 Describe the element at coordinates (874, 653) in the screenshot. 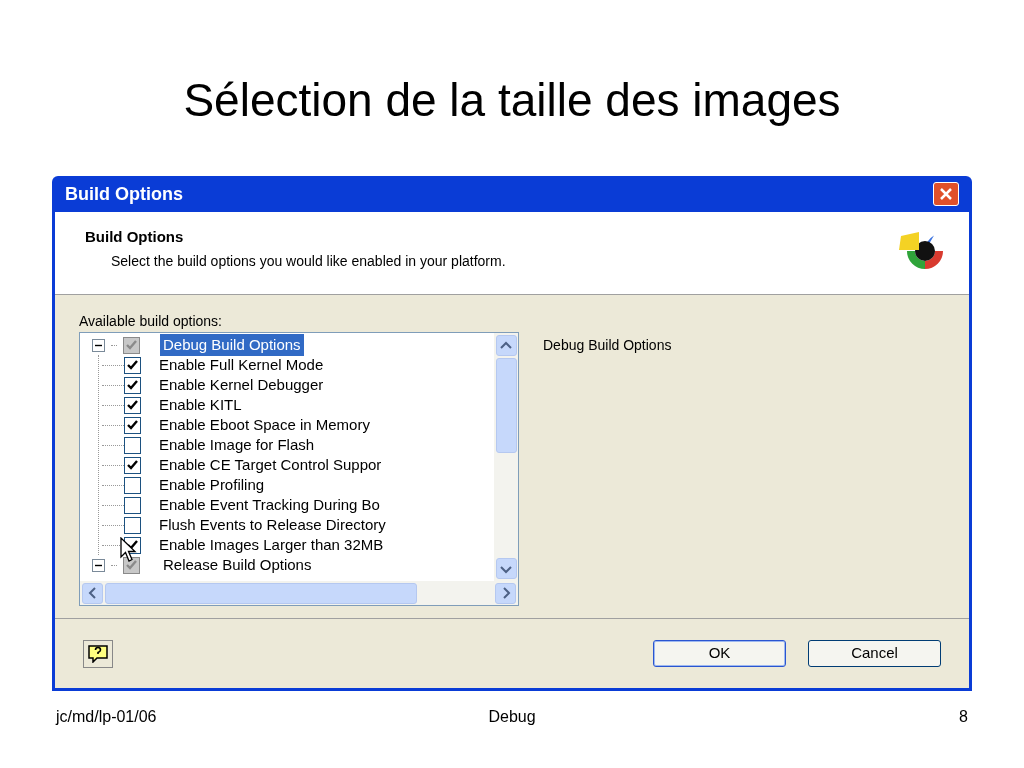

I see `dialog-button: Cancel` at that location.